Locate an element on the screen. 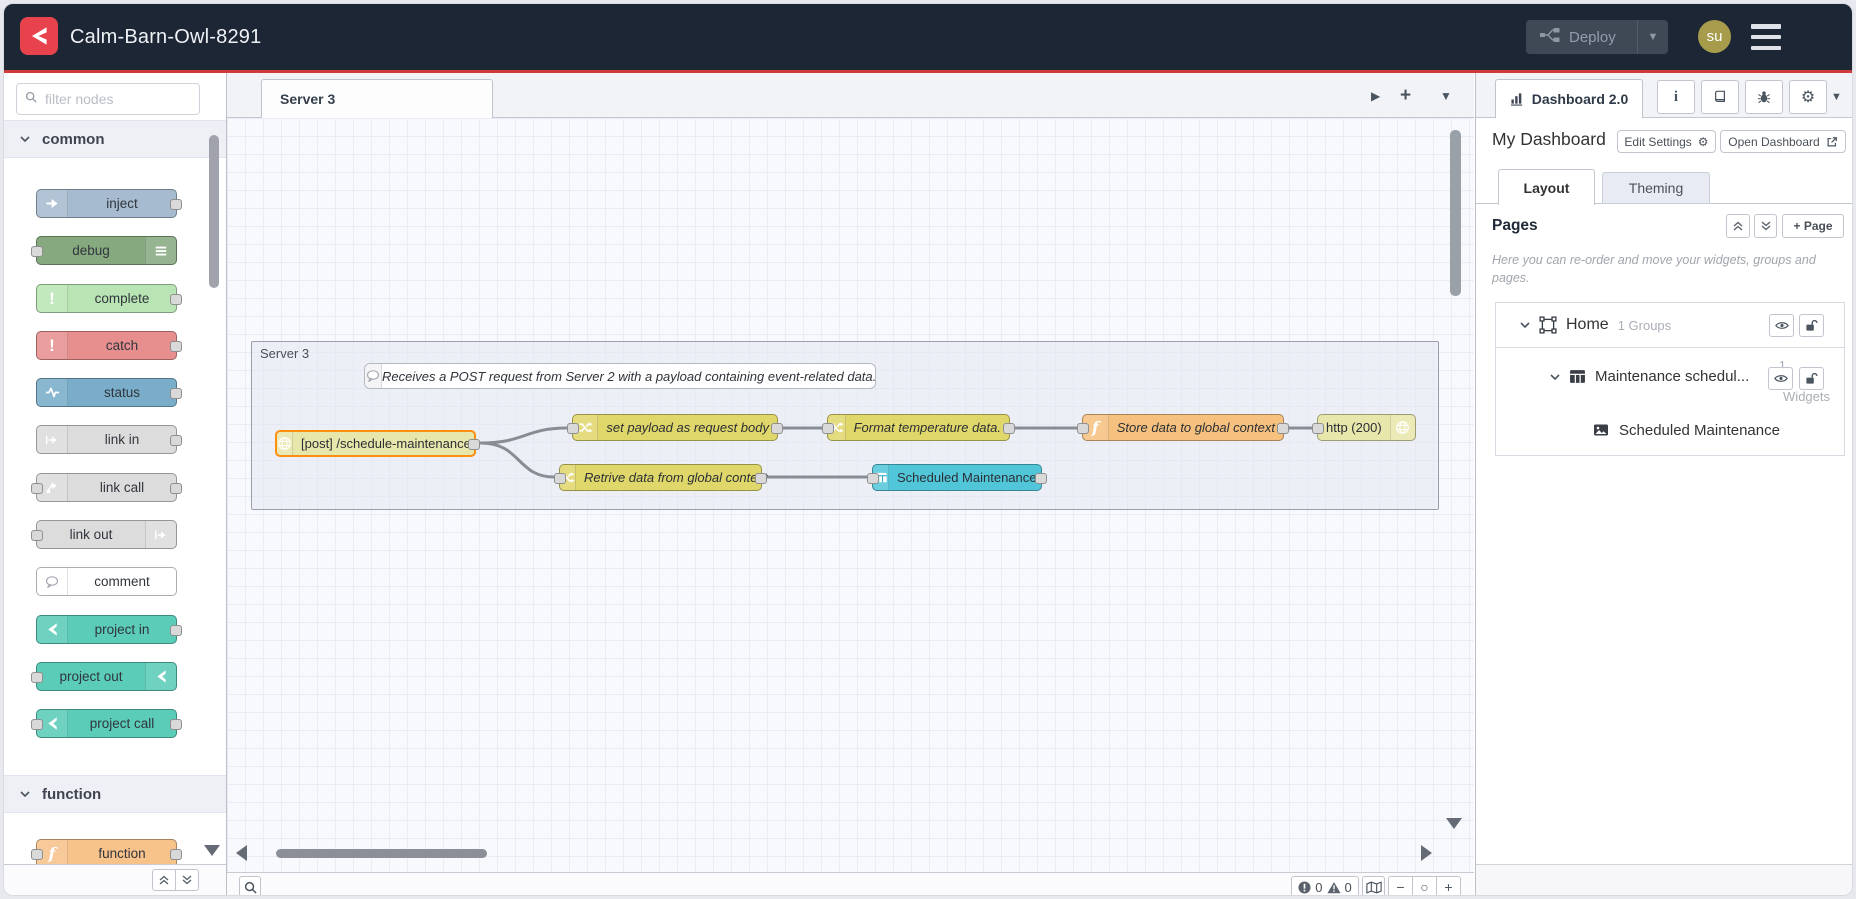 The height and width of the screenshot is (899, 1856). gear-icon: ⚙ is located at coordinates (1703, 141).